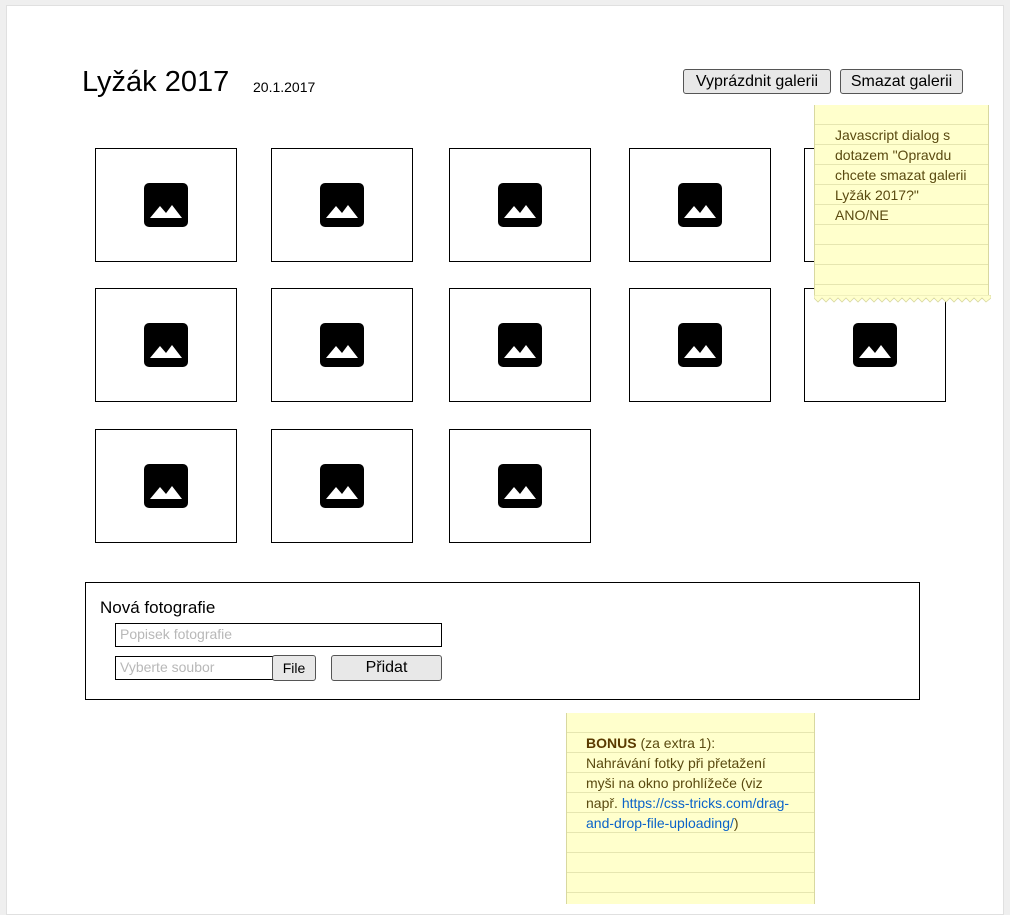 This screenshot has height=915, width=1010. I want to click on delete-gallery-button: Smazat galerii, so click(901, 81).